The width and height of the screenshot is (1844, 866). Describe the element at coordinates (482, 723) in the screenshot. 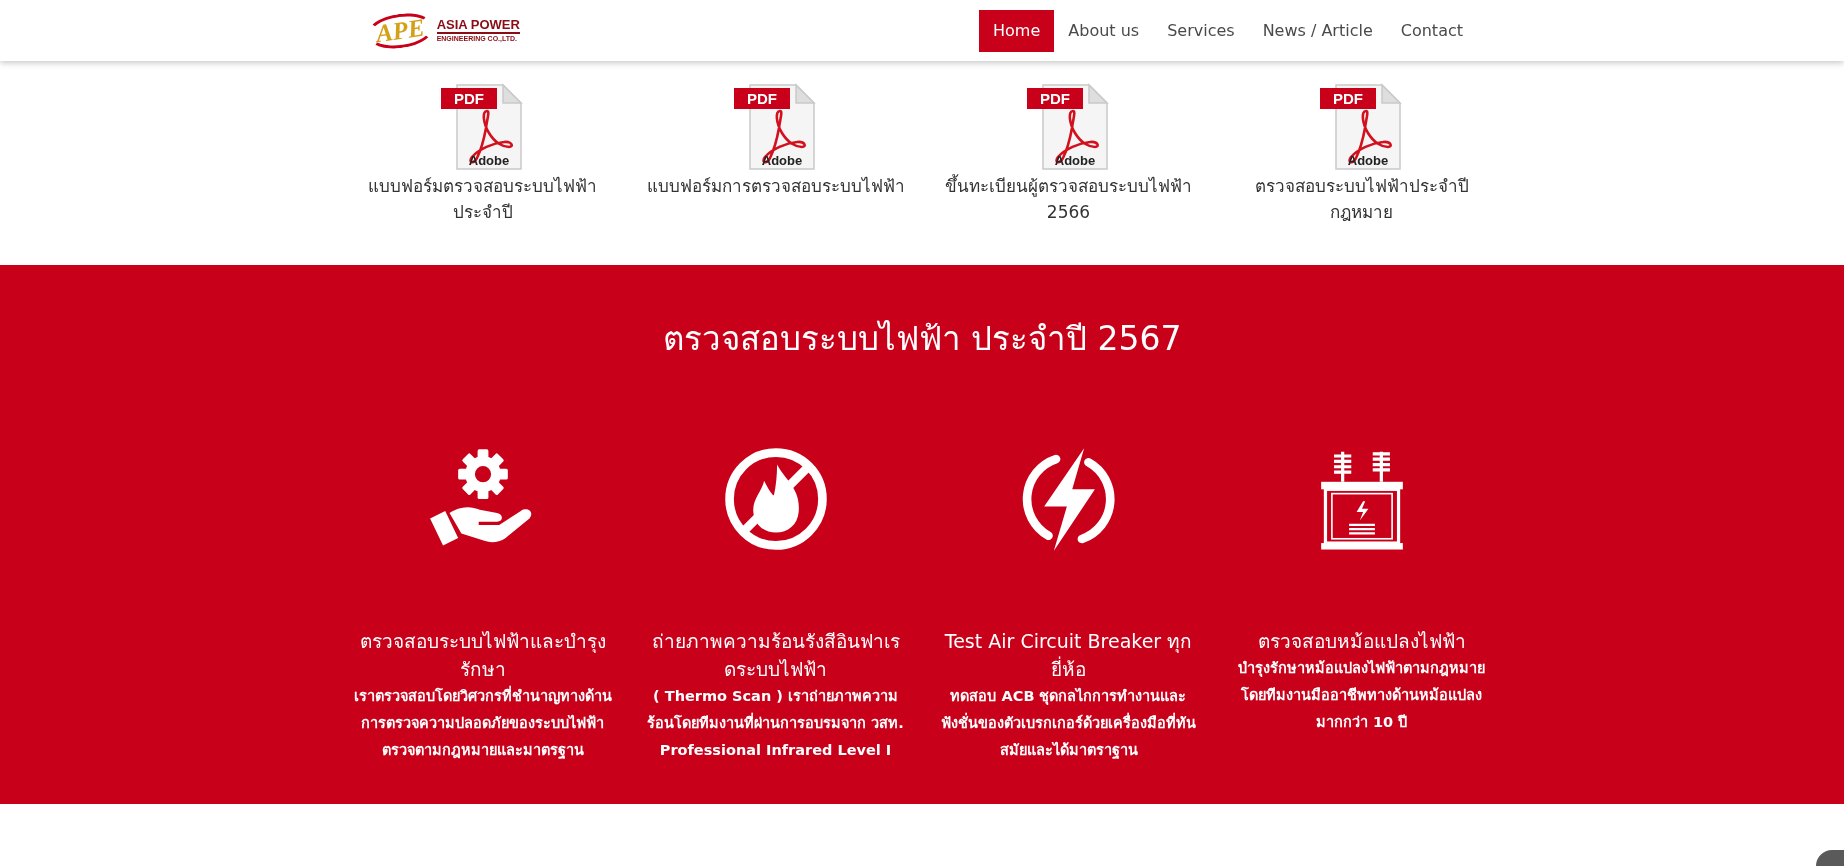

I see `service-description: เราตรวจสอบโดยวิศวกรที่ชำนาญทางด้านการตรวจความปลอดภัยของระบบไฟฟ้า ตรวจตามกฎหมายและมาตรฐาน` at that location.